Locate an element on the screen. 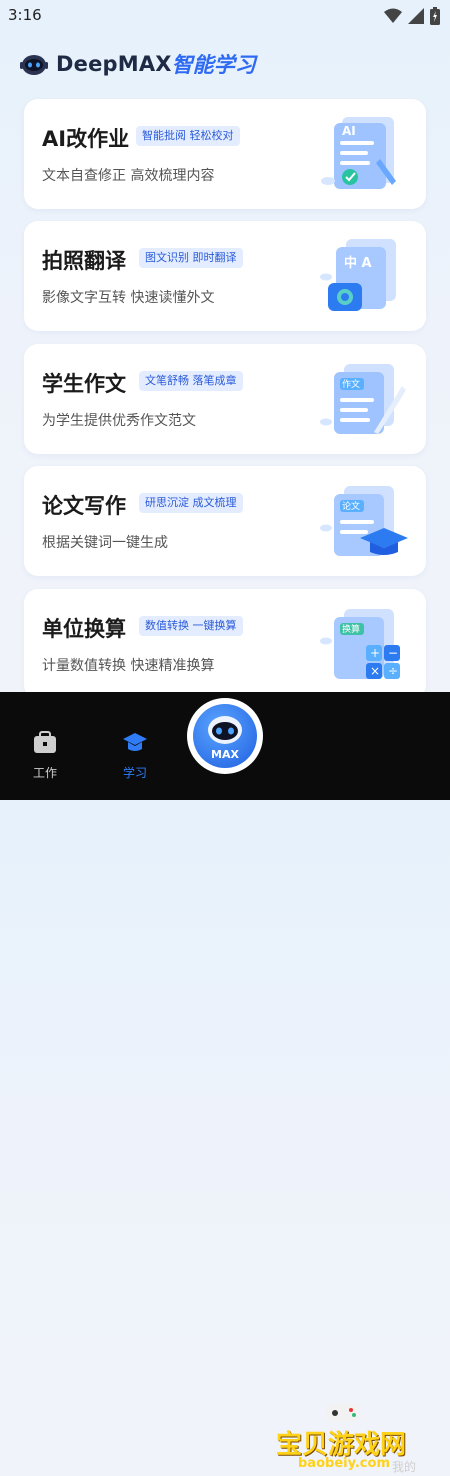 The height and width of the screenshot is (1476, 450). card-student-essay: 学生作文 文笔舒畅 落笔成章 为学生提供优秀作文范文 作文 is located at coordinates (225, 399).